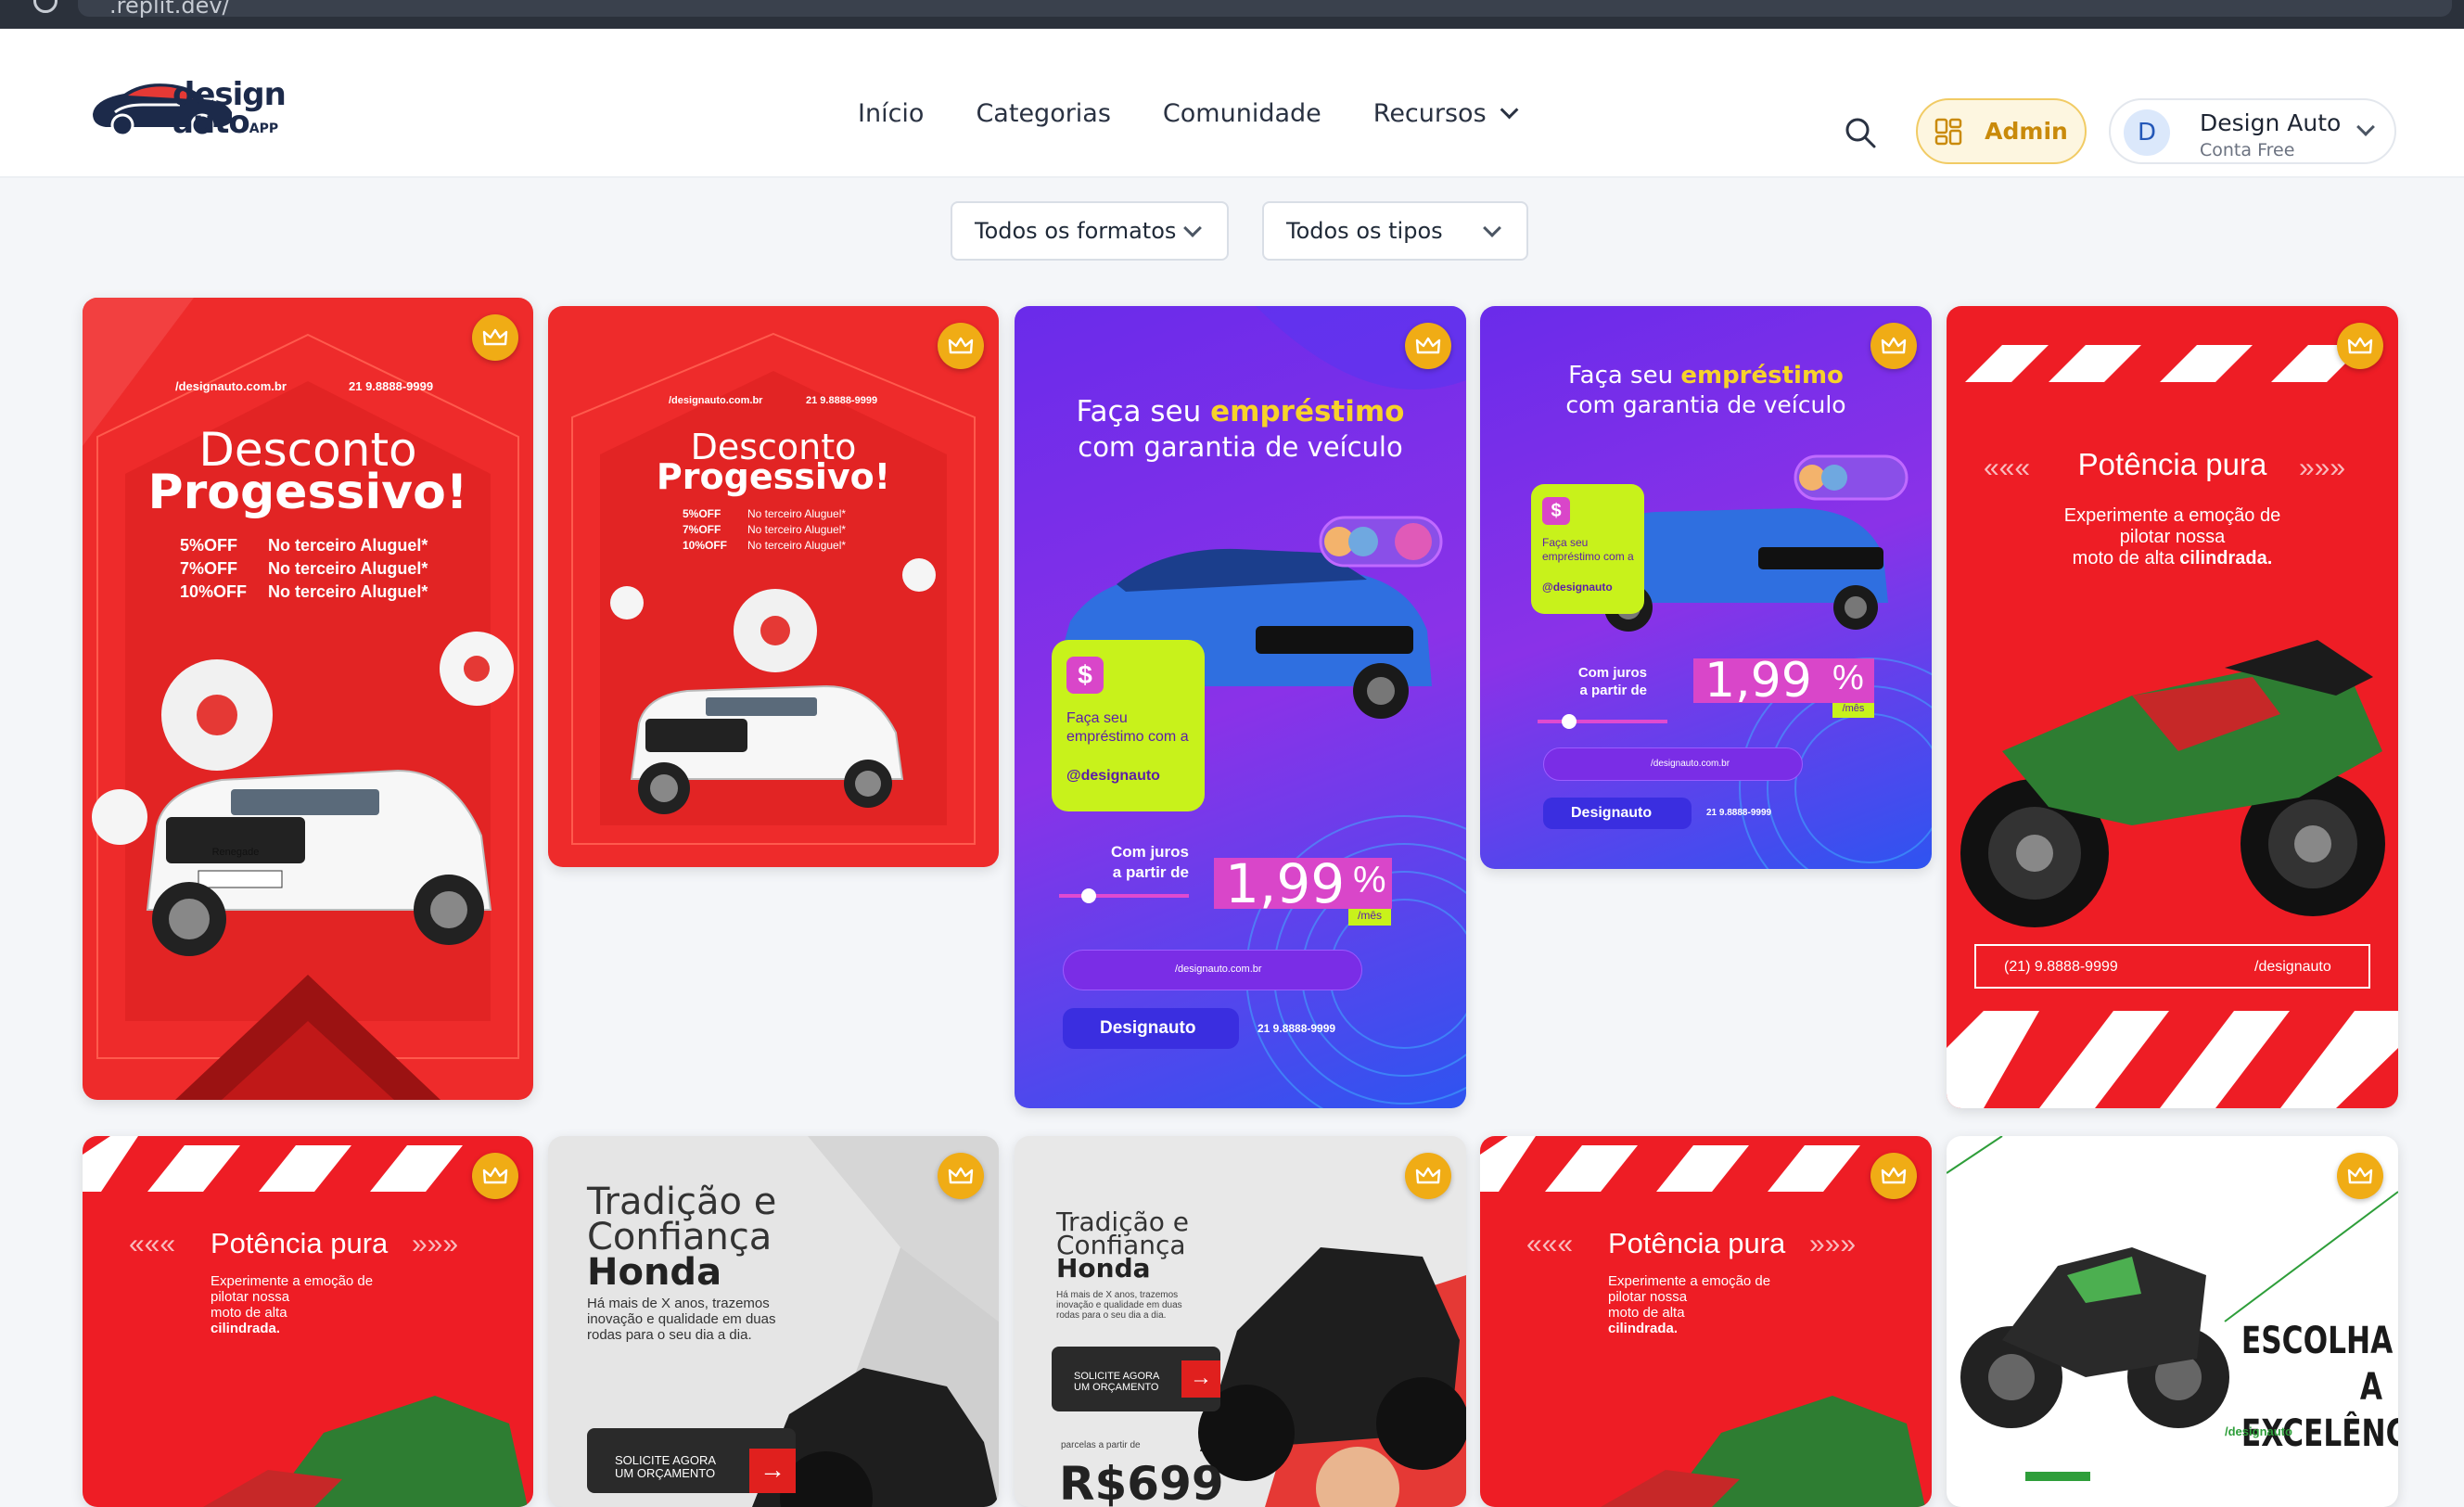  Describe the element at coordinates (214, 591) in the screenshot. I see `discount-pct: 10%OFF` at that location.